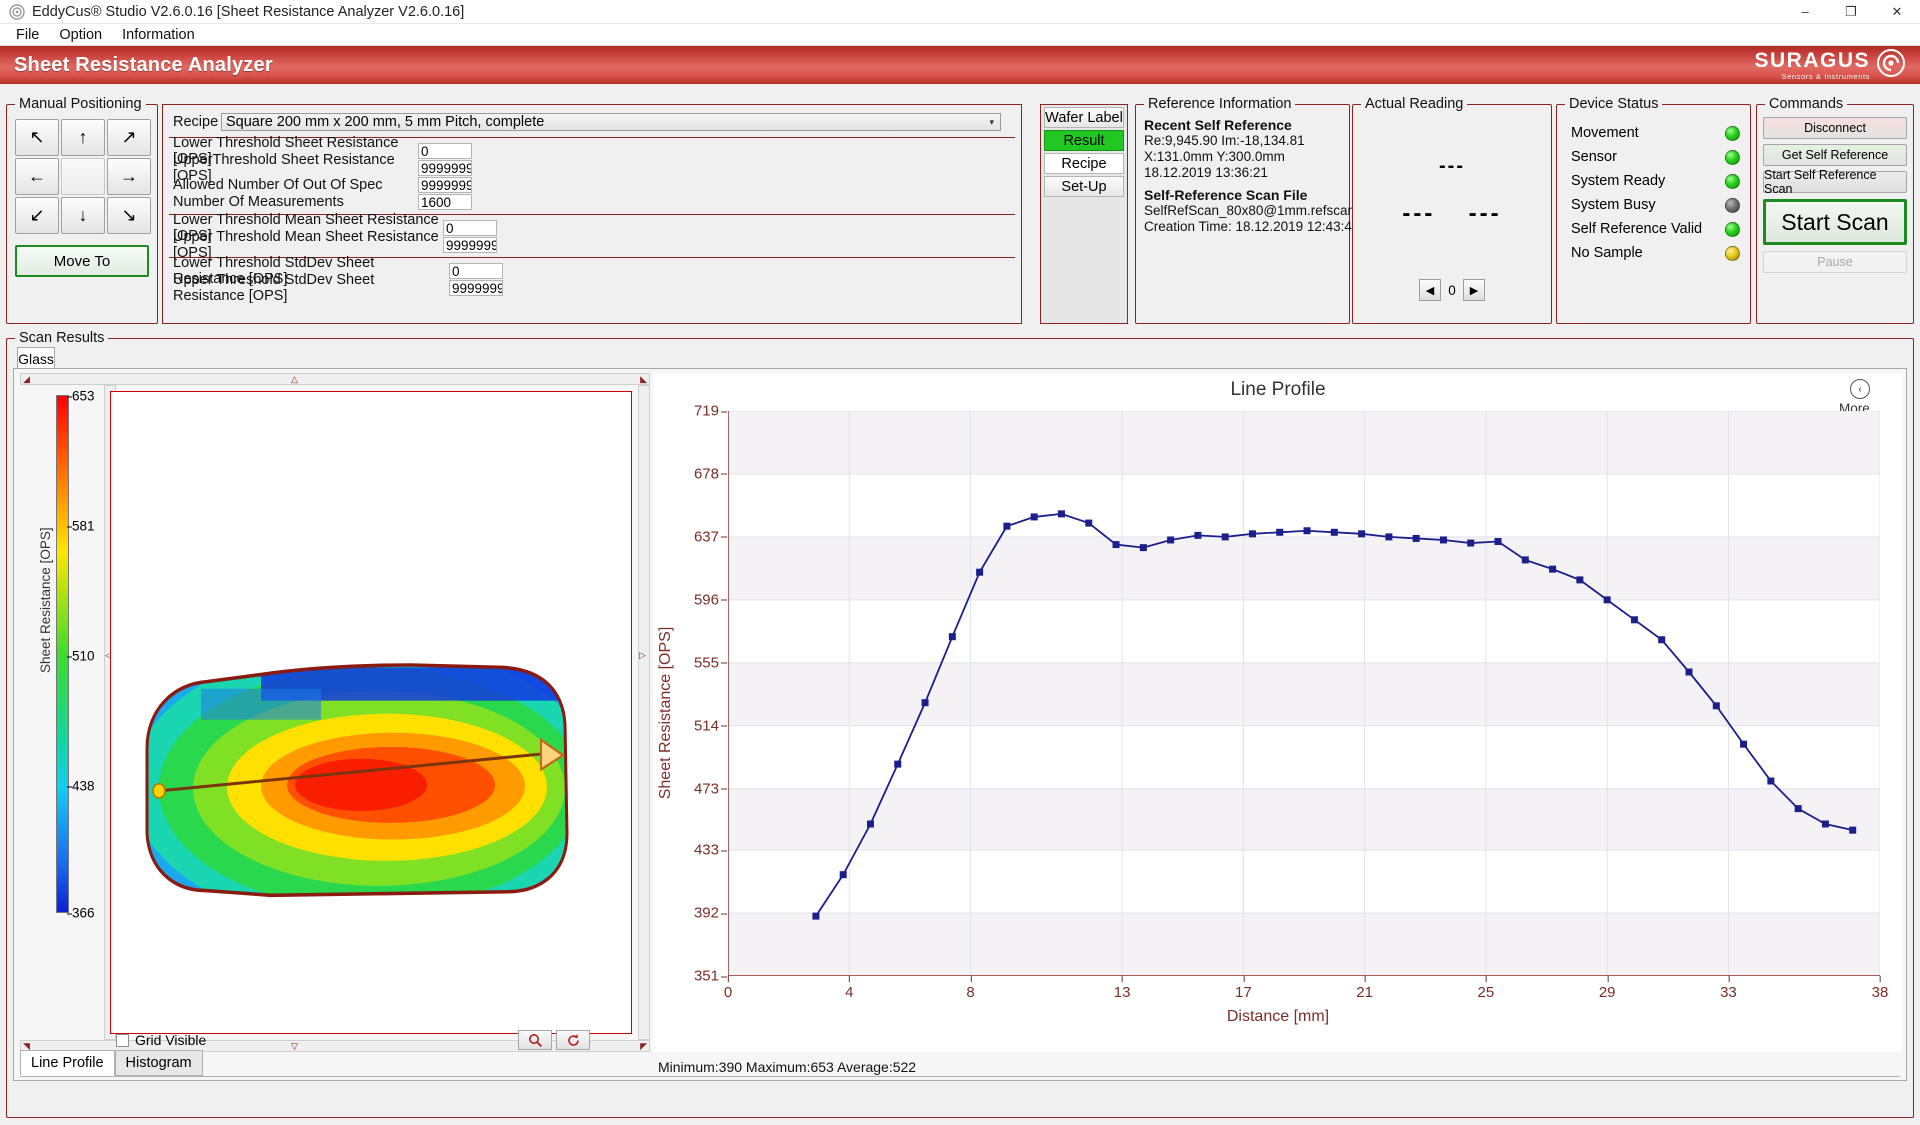 This screenshot has width=1920, height=1125. I want to click on upper-threshold-stddev-input: 9999999, so click(476, 287).